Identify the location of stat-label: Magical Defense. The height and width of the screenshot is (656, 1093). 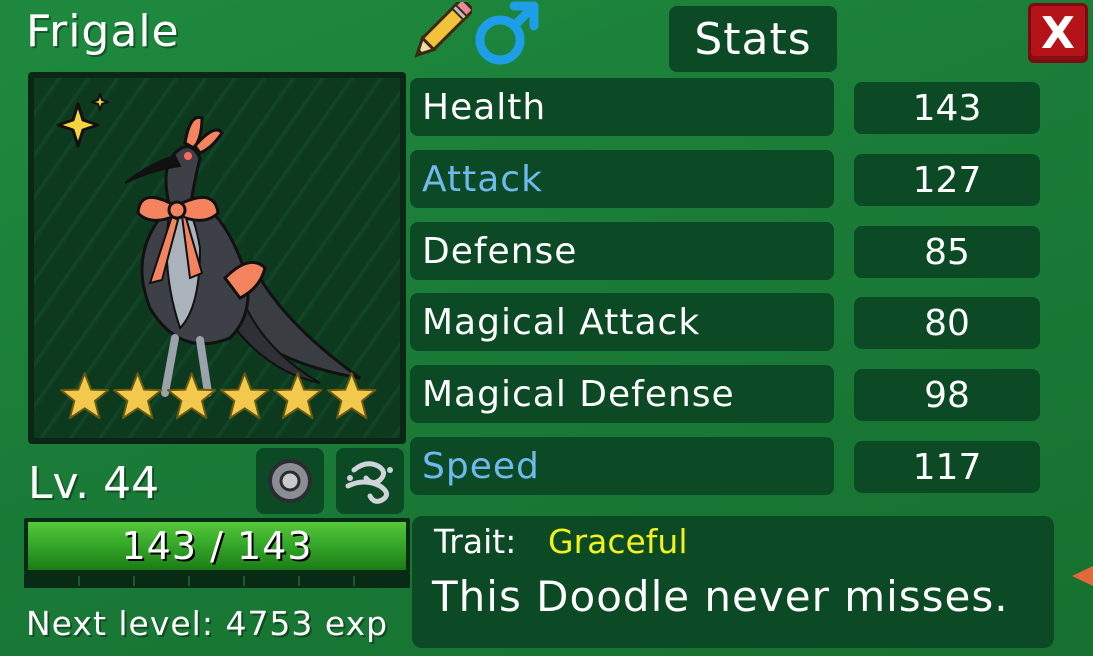
(622, 394).